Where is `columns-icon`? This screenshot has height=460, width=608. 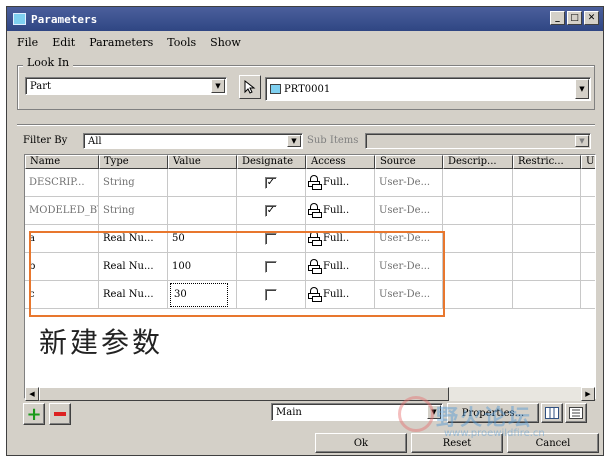 columns-icon is located at coordinates (552, 413).